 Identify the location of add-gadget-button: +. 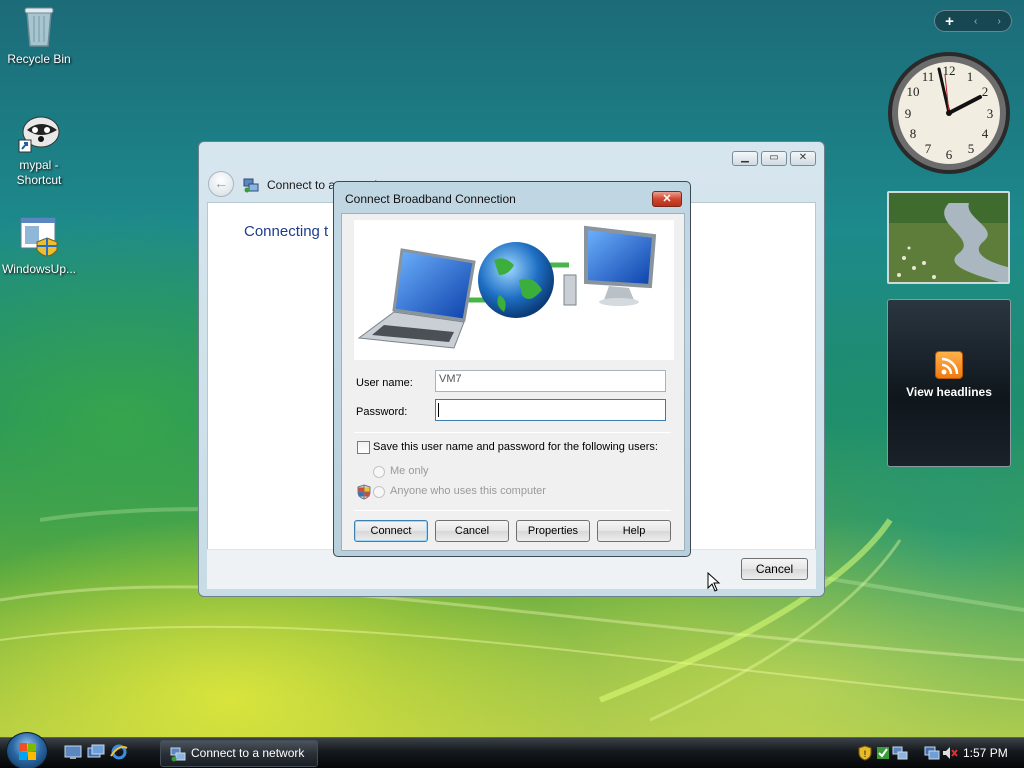
(949, 21).